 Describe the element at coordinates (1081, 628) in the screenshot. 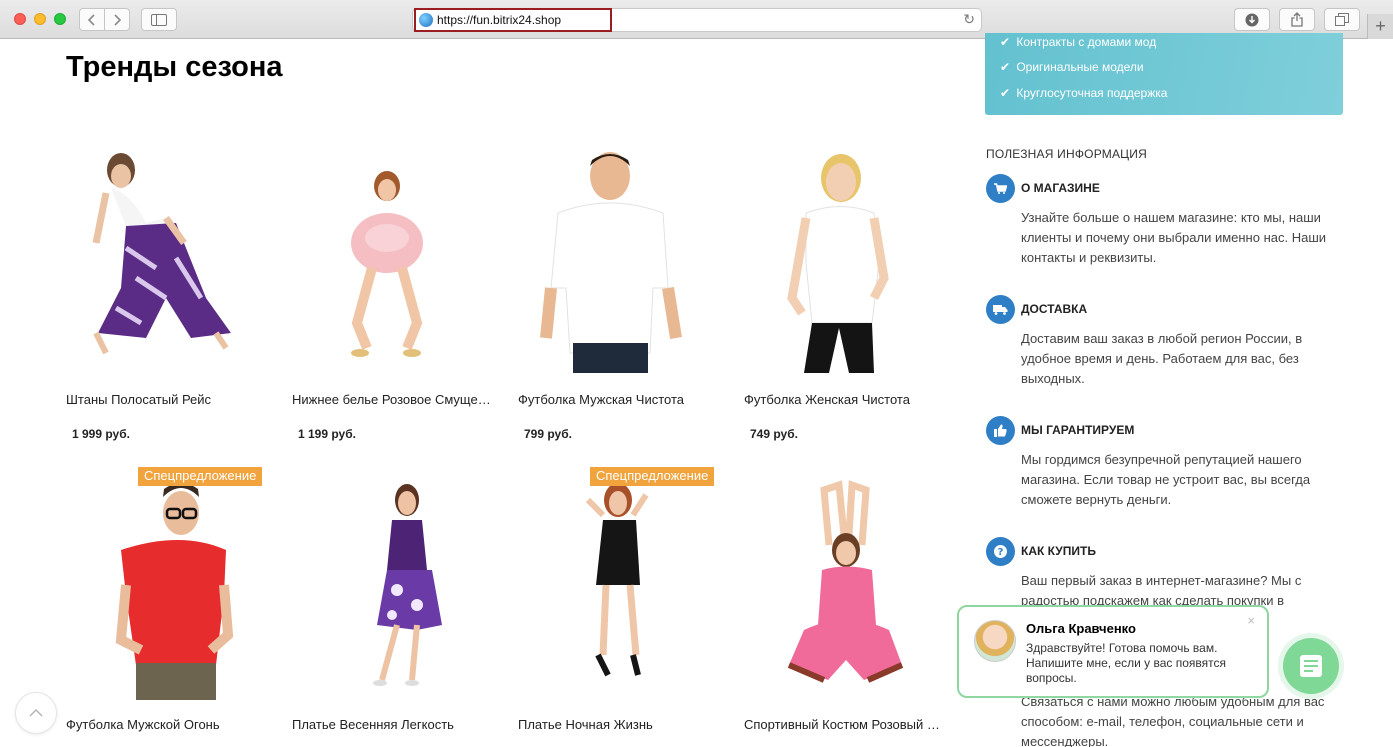

I see `chat-operator-name: Ольга Кравченко` at that location.